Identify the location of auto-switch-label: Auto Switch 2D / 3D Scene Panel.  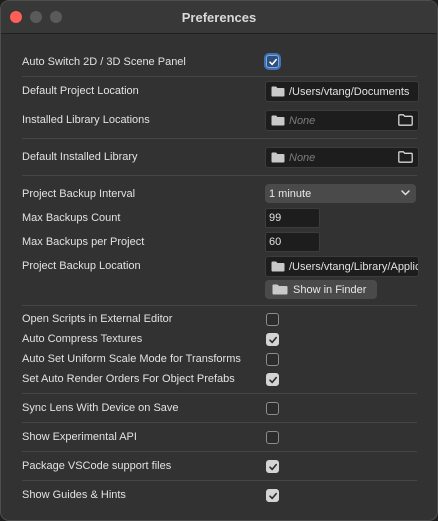
(104, 62).